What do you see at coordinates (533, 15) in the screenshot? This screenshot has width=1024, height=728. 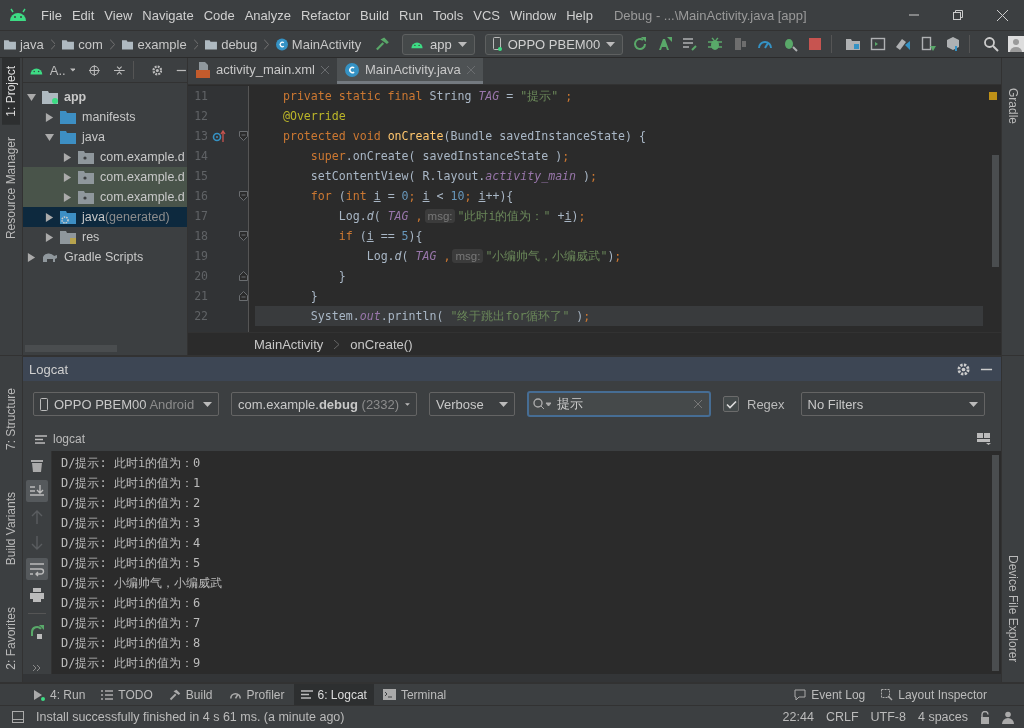 I see `menu-item: Window` at bounding box center [533, 15].